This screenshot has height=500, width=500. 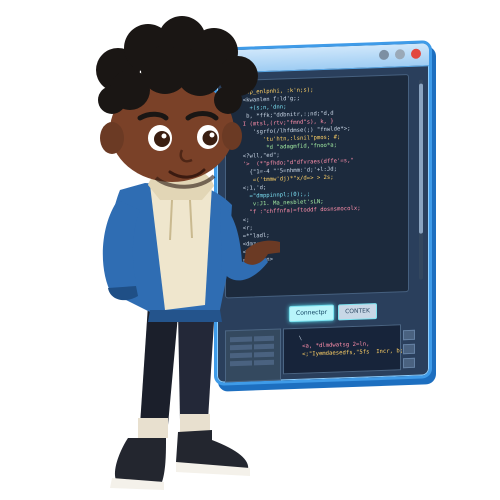 I want to click on connect-button: Connectpr, so click(x=312, y=313).